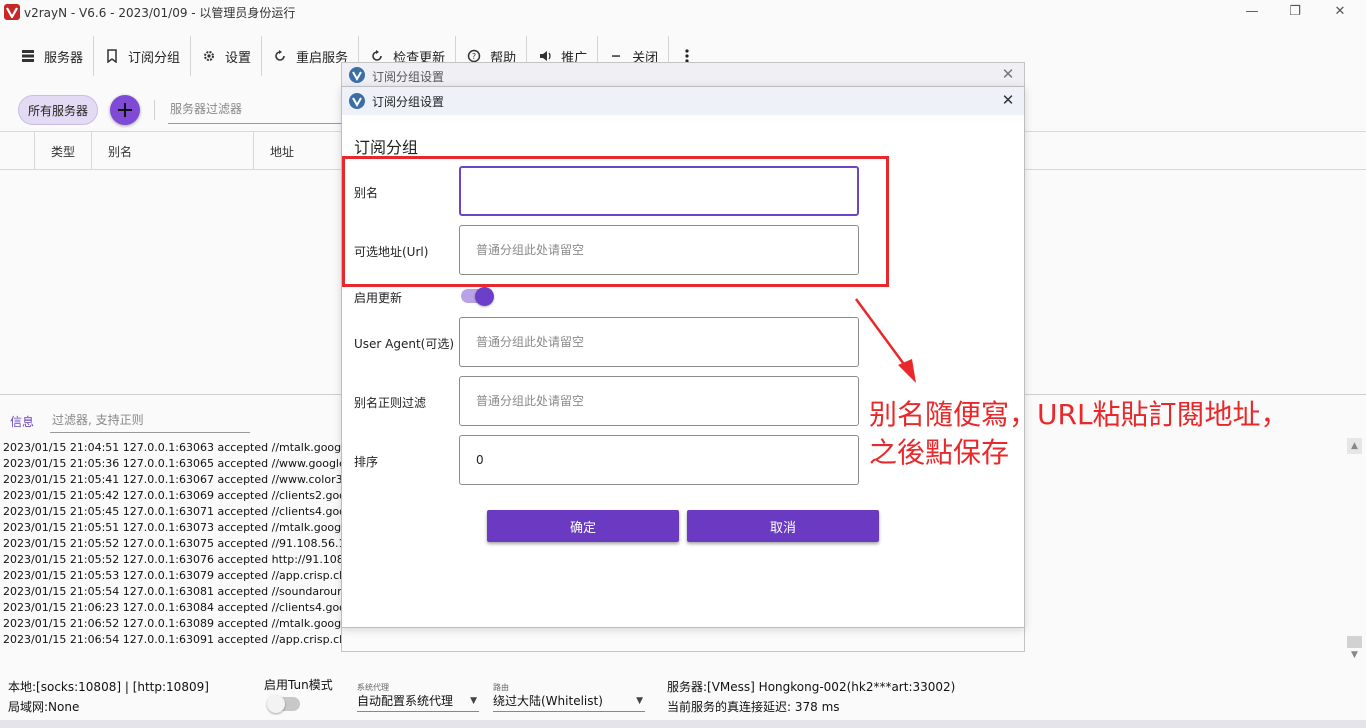  What do you see at coordinates (44, 707) in the screenshot?
I see `lan-status: 局域网:None` at bounding box center [44, 707].